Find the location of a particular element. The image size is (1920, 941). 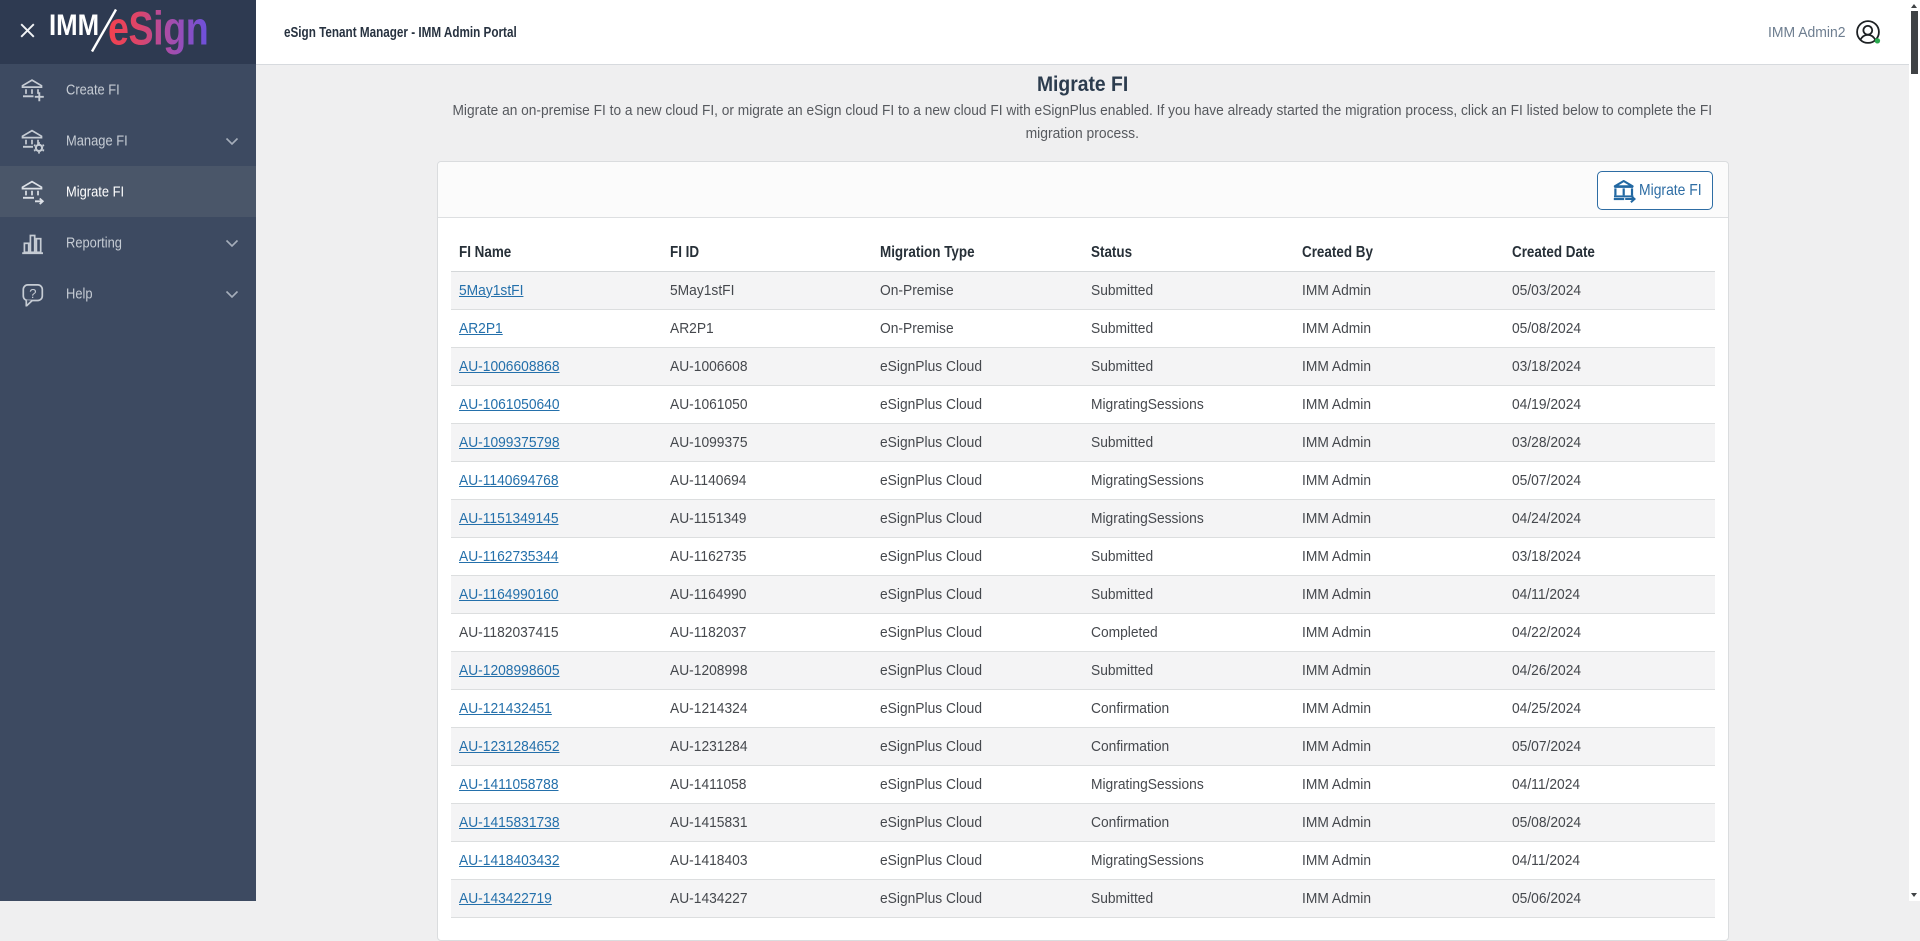

svg-text: eSign is located at coordinates (158, 32).